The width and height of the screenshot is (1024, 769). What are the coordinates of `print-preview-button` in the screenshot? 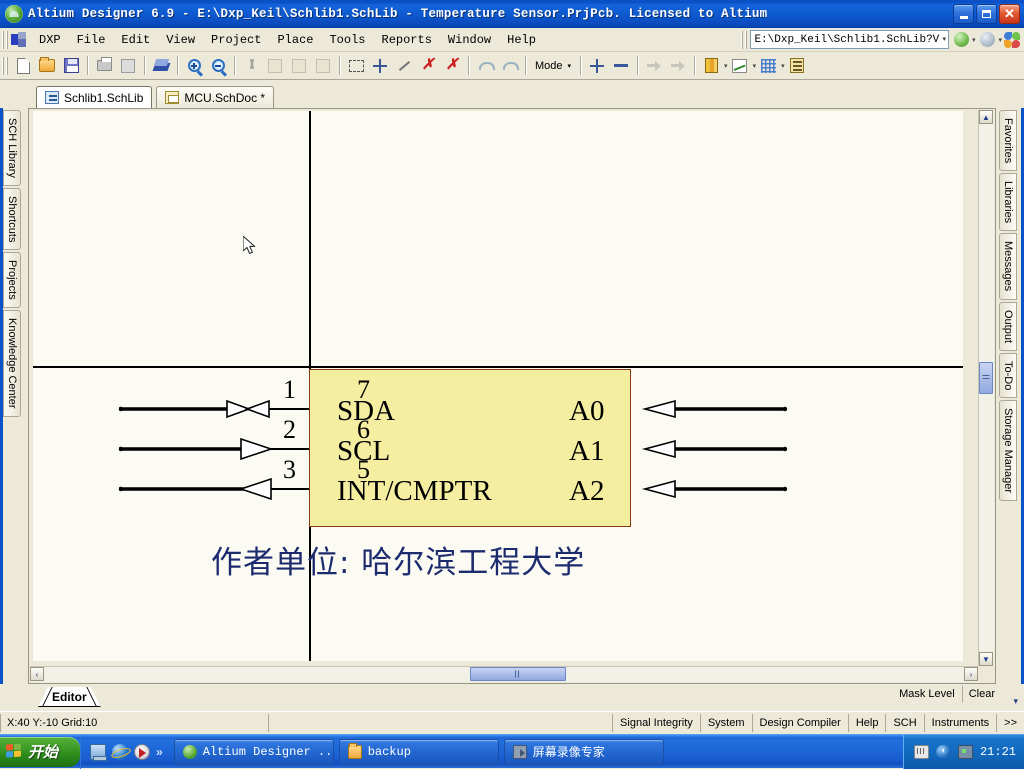 It's located at (128, 65).